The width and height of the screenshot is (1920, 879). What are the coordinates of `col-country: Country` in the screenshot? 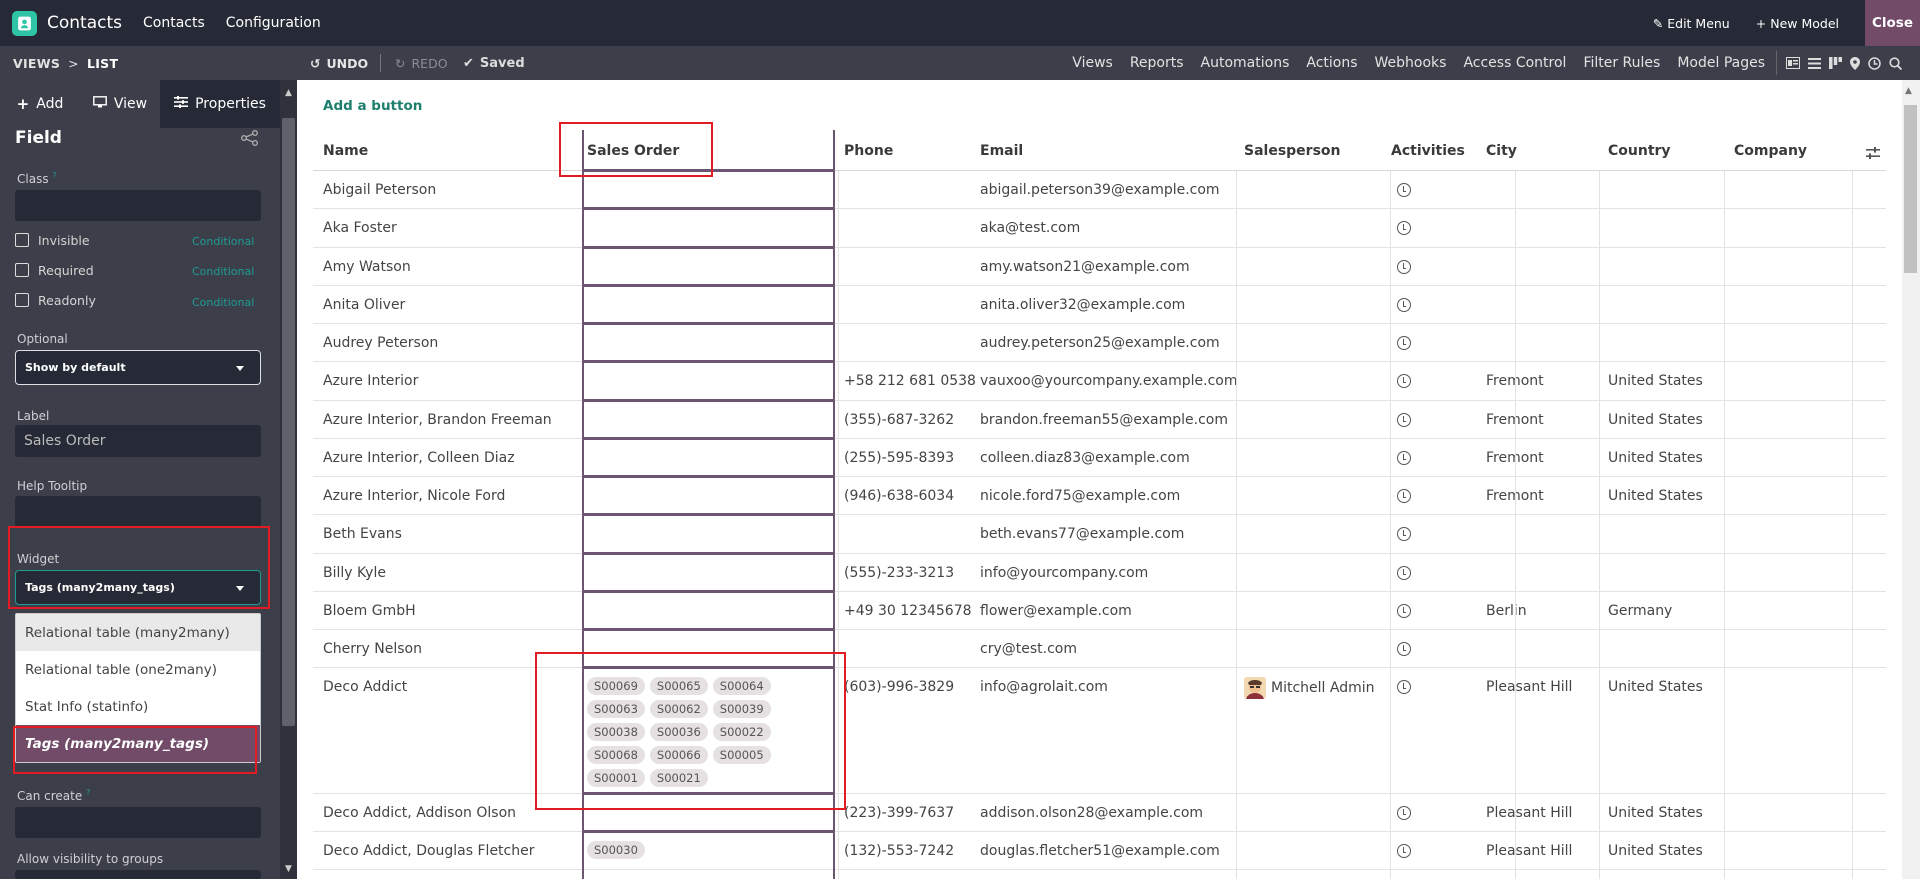 It's located at (1639, 150).